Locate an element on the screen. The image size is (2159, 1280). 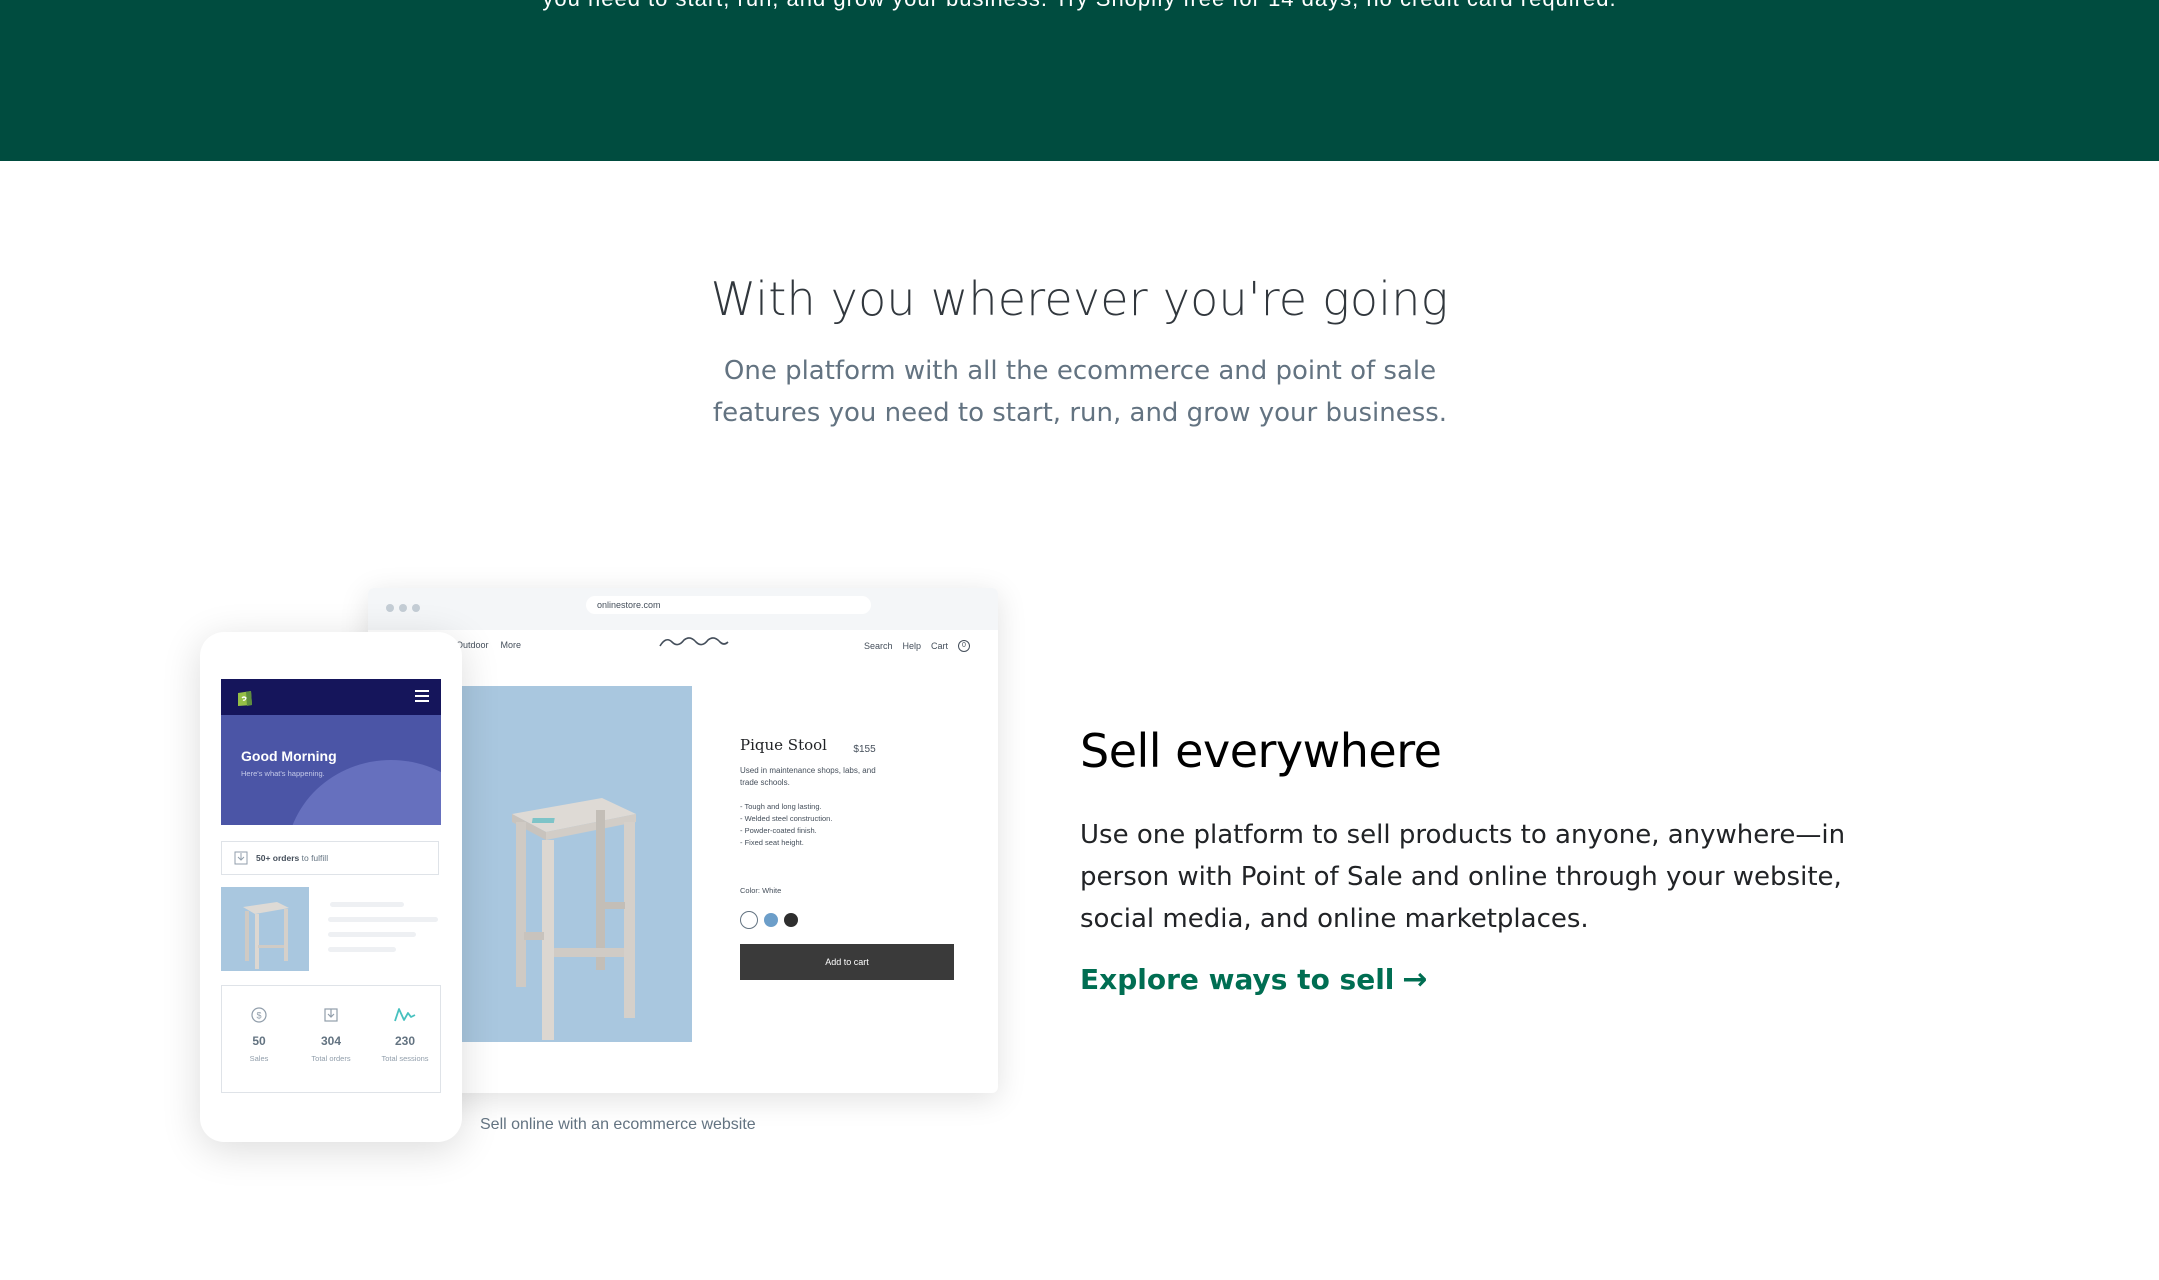
stat-sessions: 230 Total sessions is located at coordinates (405, 1034).